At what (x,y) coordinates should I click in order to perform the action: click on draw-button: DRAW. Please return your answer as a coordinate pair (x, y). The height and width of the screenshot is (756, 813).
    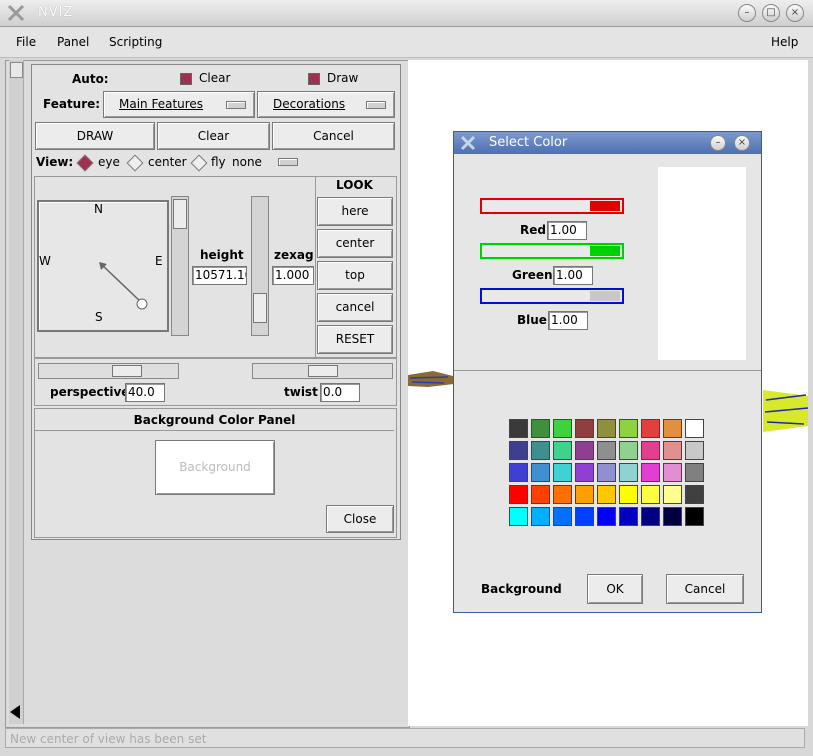
    Looking at the image, I should click on (95, 136).